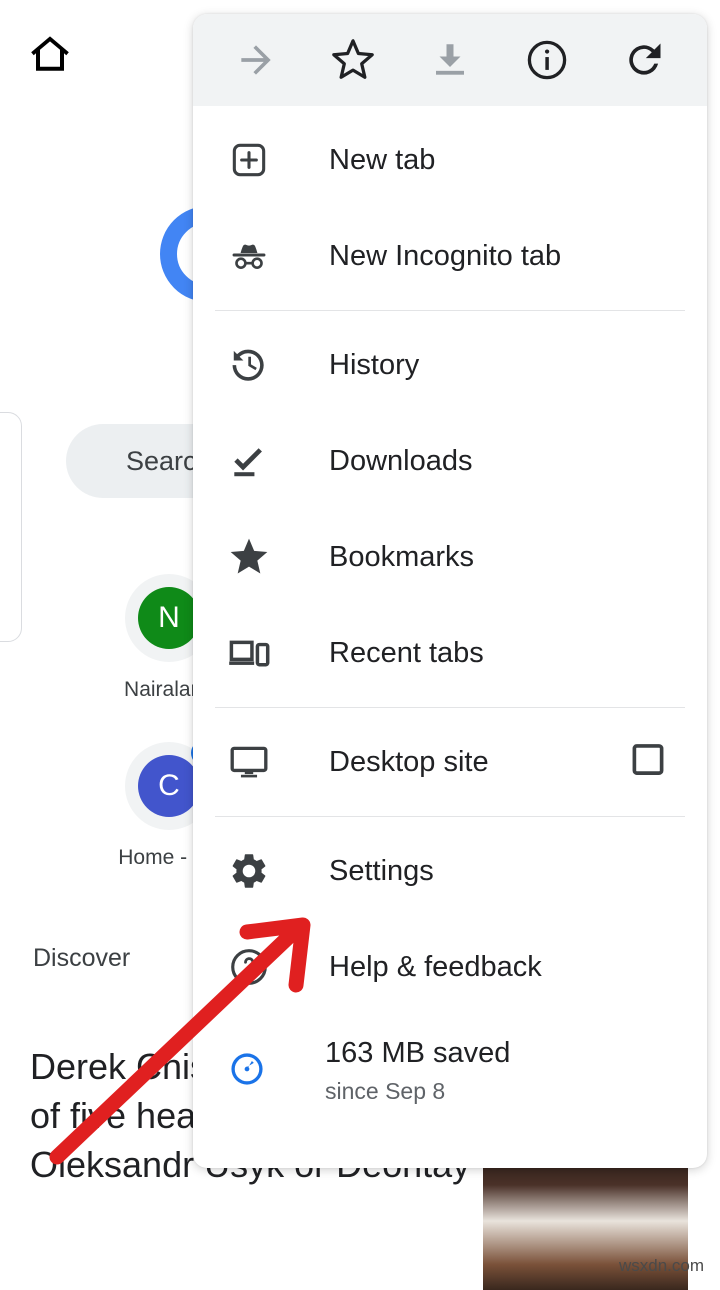  Describe the element at coordinates (401, 460) in the screenshot. I see `menu-item-label: Downloads` at that location.